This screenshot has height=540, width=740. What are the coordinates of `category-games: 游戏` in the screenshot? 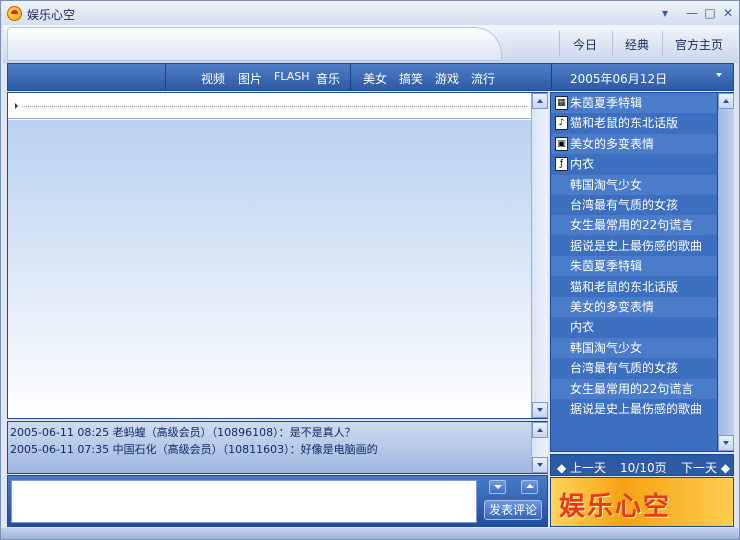 It's located at (447, 78).